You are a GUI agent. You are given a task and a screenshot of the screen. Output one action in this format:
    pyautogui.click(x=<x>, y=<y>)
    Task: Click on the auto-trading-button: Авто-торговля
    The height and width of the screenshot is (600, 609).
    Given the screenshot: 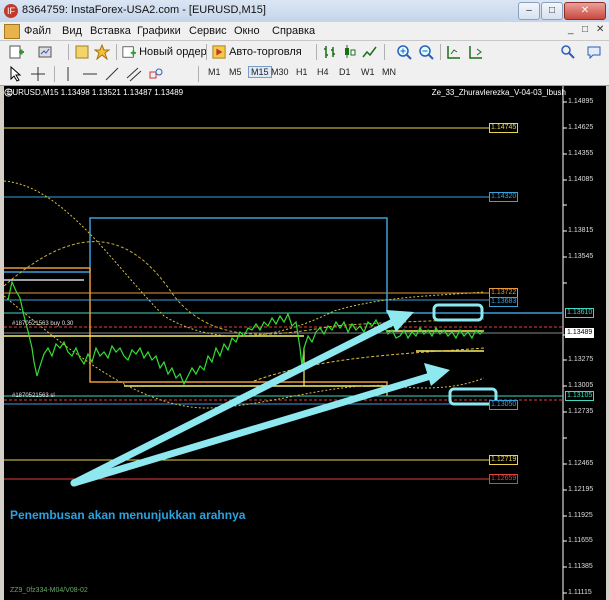 What is the action you would take?
    pyautogui.click(x=257, y=52)
    